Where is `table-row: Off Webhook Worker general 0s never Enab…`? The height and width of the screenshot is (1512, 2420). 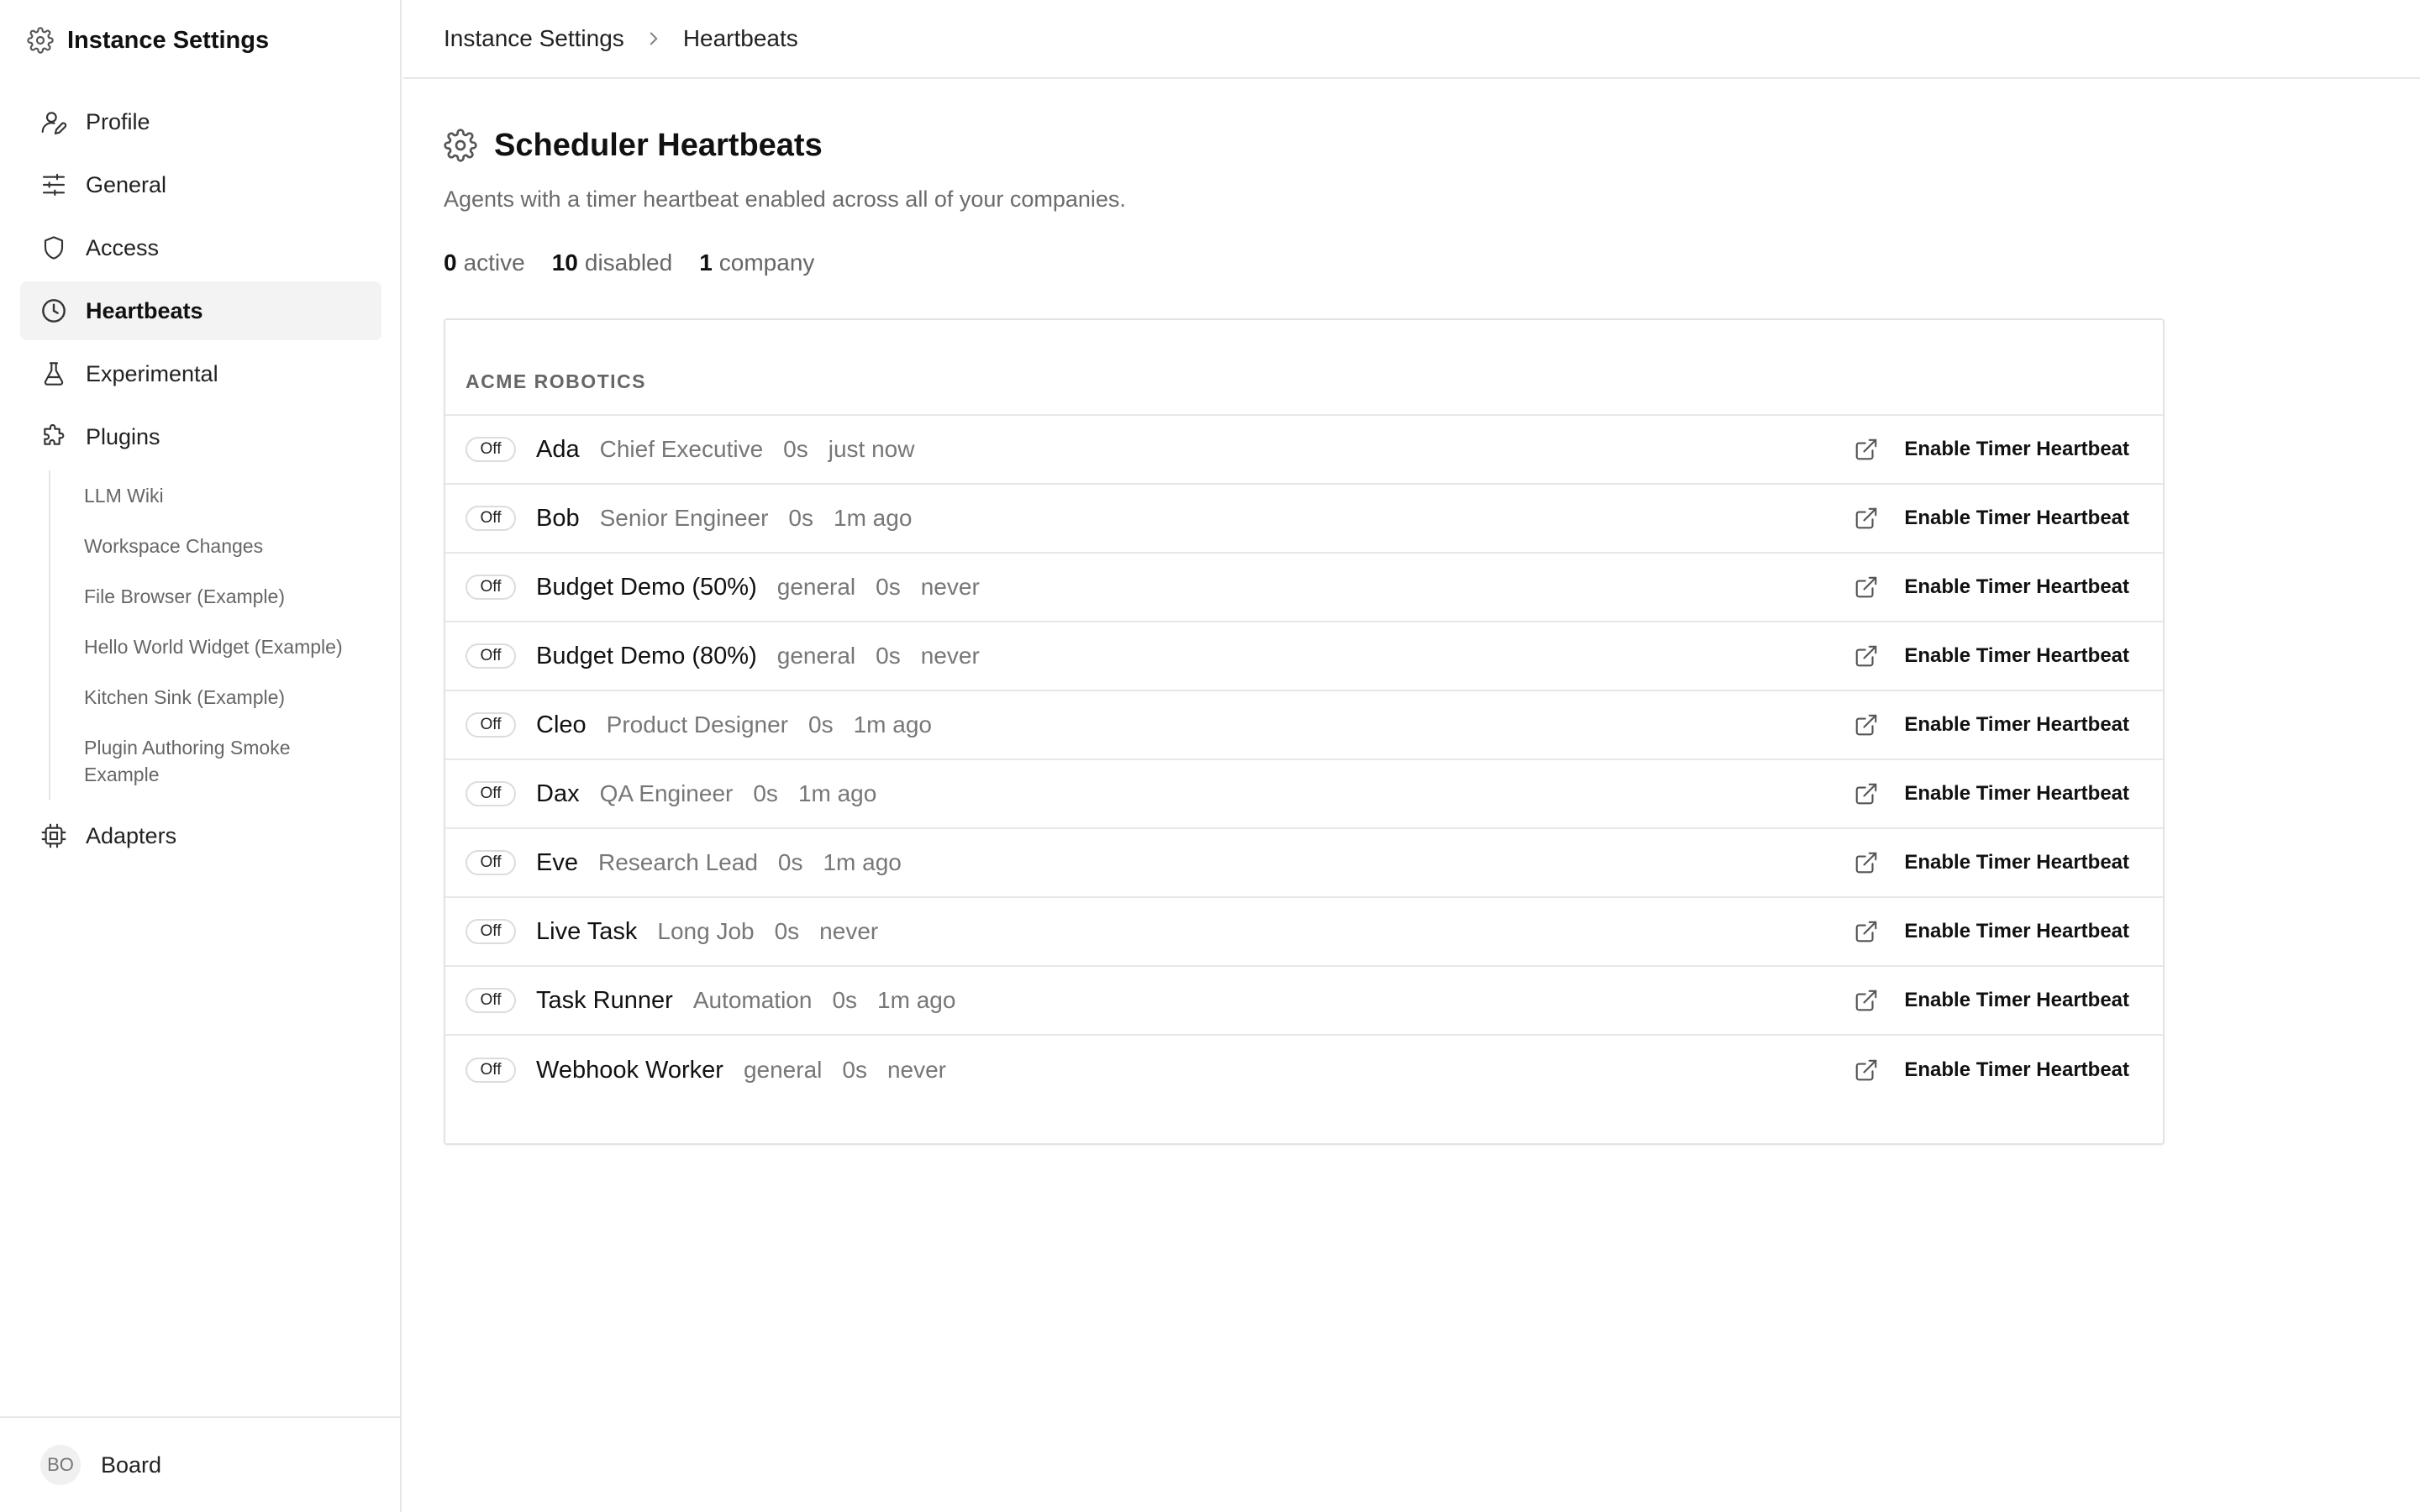
table-row: Off Webhook Worker general 0s never Enab… is located at coordinates (1304, 1070).